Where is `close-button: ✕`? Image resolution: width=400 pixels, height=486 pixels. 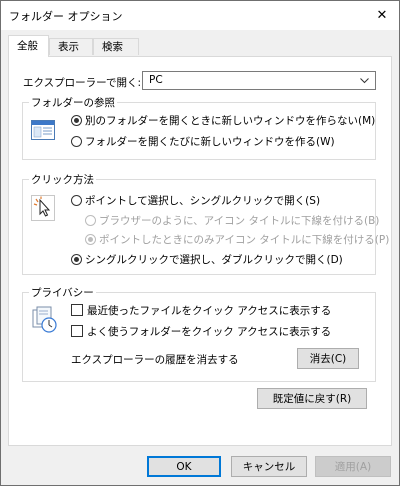 close-button: ✕ is located at coordinates (382, 15).